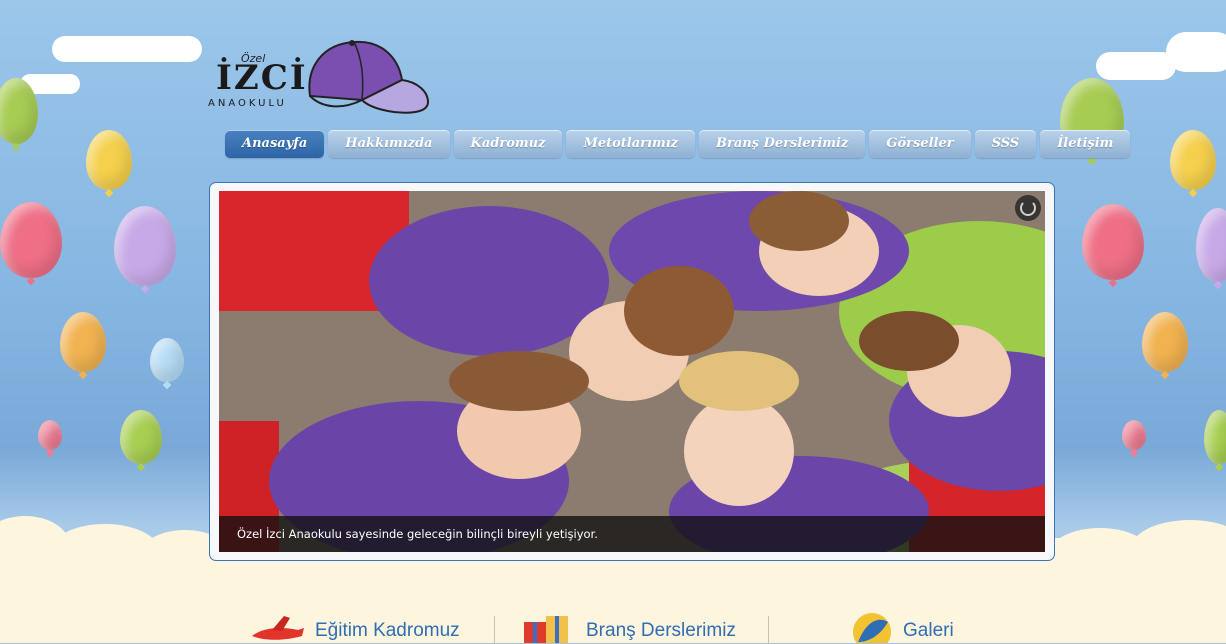 This screenshot has width=1226, height=644. Describe the element at coordinates (262, 78) in the screenshot. I see `logo-izci-text: İZCİ` at that location.